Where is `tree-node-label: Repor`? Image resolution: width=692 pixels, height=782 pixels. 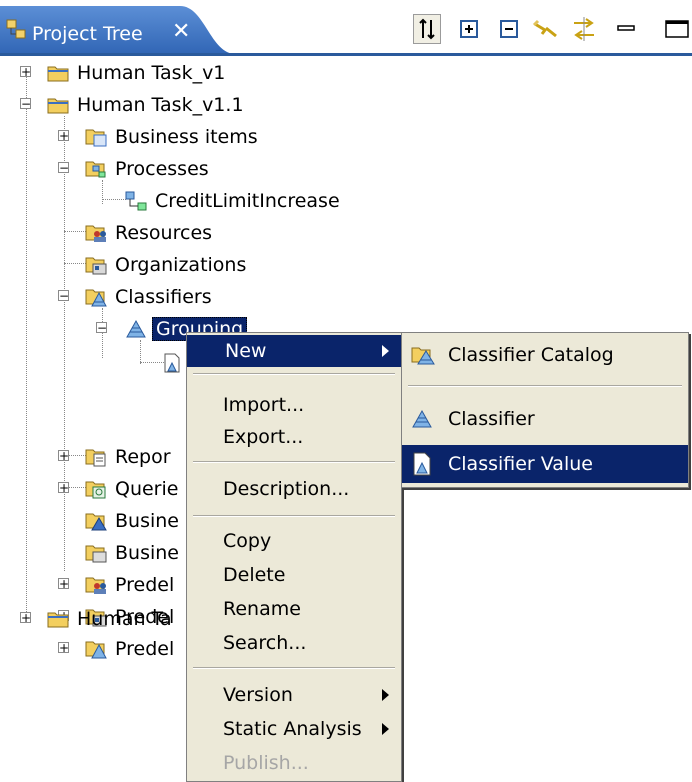
tree-node-label: Repor is located at coordinates (143, 457).